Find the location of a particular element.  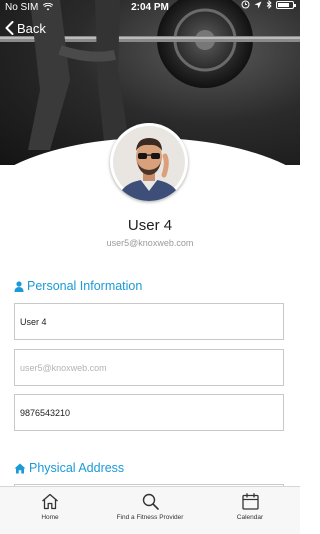

back-button: Back is located at coordinates (25, 28).